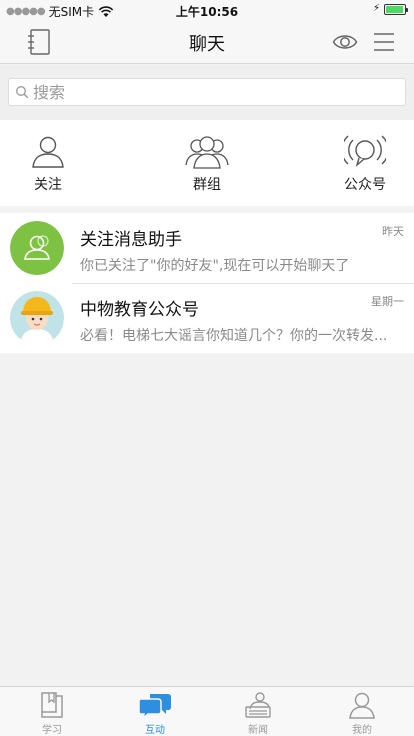 This screenshot has width=414, height=736. What do you see at coordinates (48, 185) in the screenshot?
I see `quick-follow-label: 关注` at bounding box center [48, 185].